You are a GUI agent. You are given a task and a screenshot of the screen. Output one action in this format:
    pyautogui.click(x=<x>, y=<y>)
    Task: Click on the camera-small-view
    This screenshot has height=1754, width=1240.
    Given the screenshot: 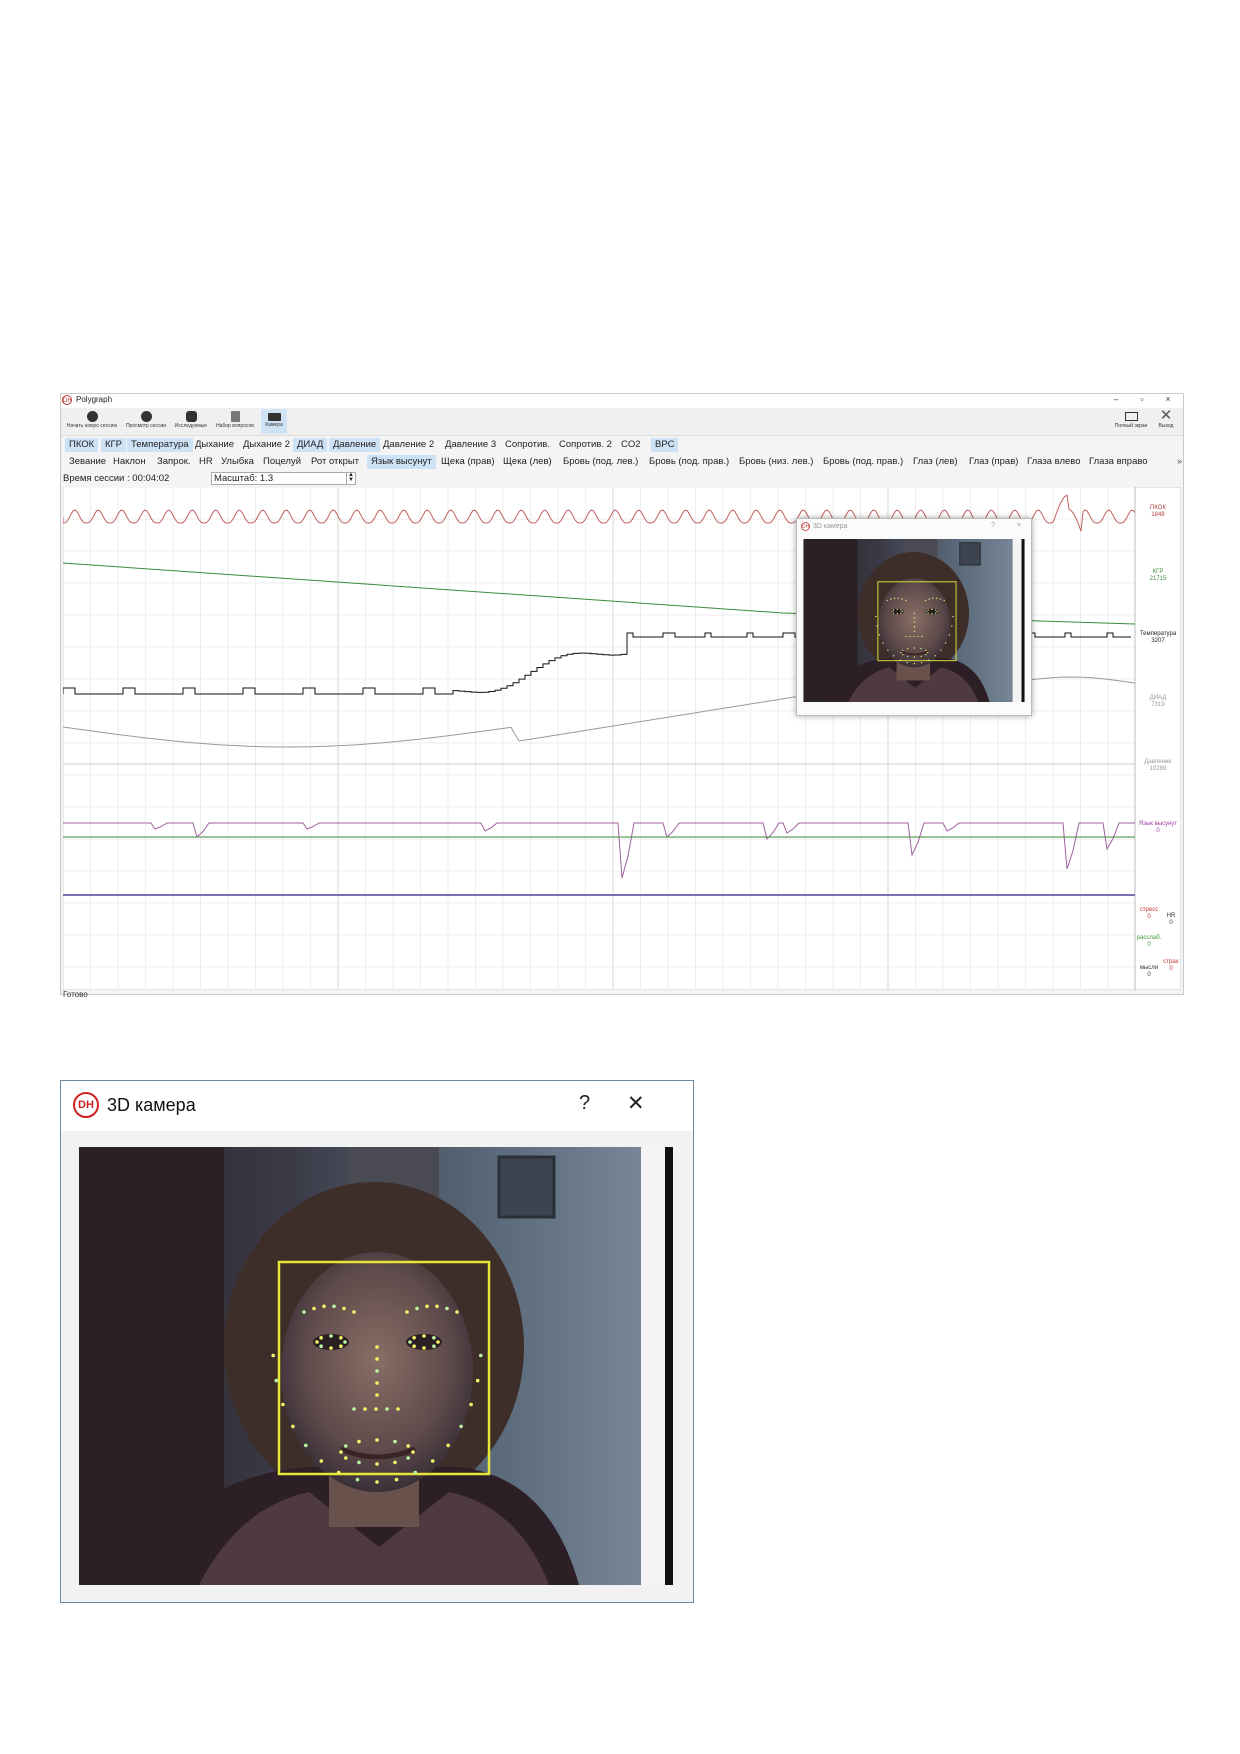 What is the action you would take?
    pyautogui.click(x=914, y=620)
    